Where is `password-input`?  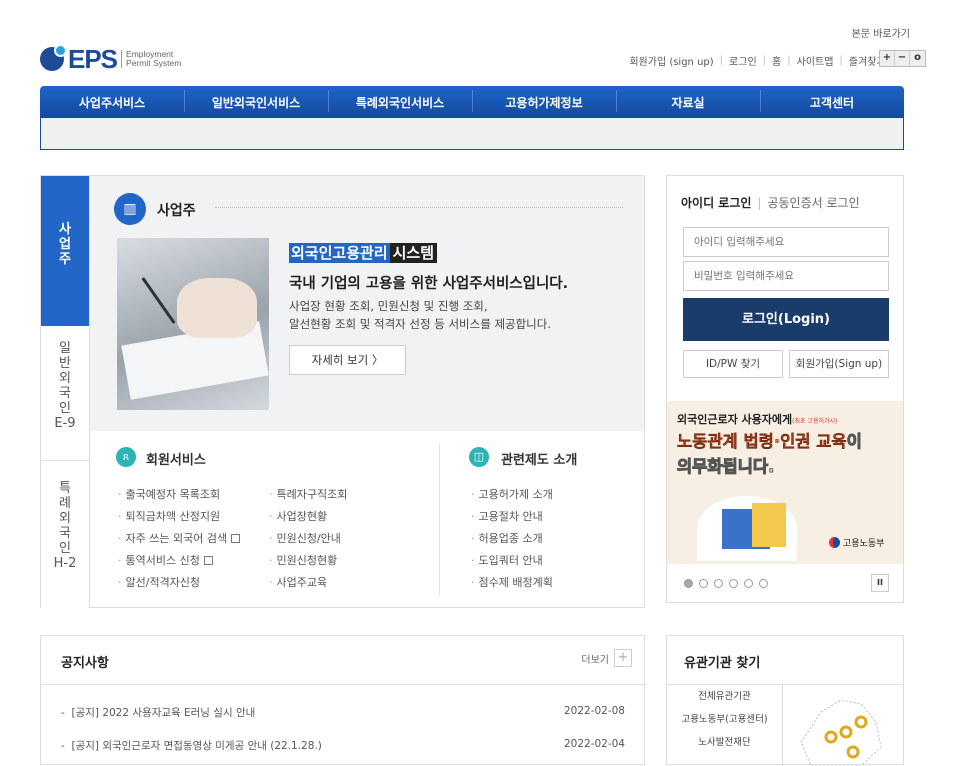
password-input is located at coordinates (786, 276).